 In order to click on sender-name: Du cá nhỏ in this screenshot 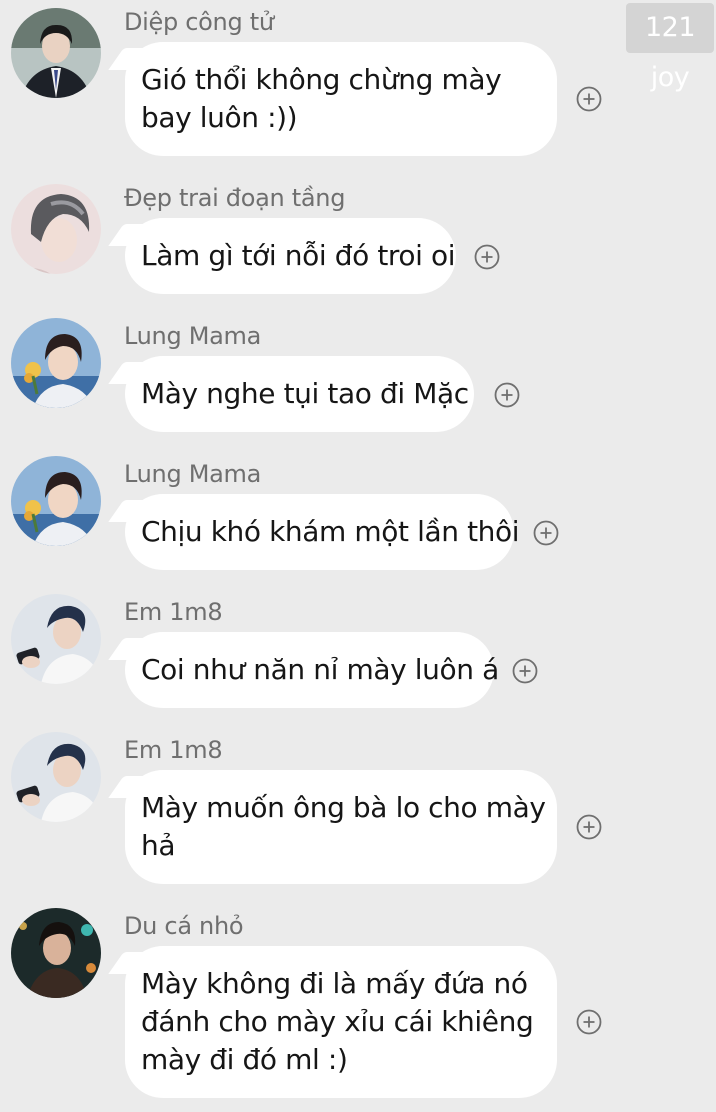, I will do `click(184, 926)`.